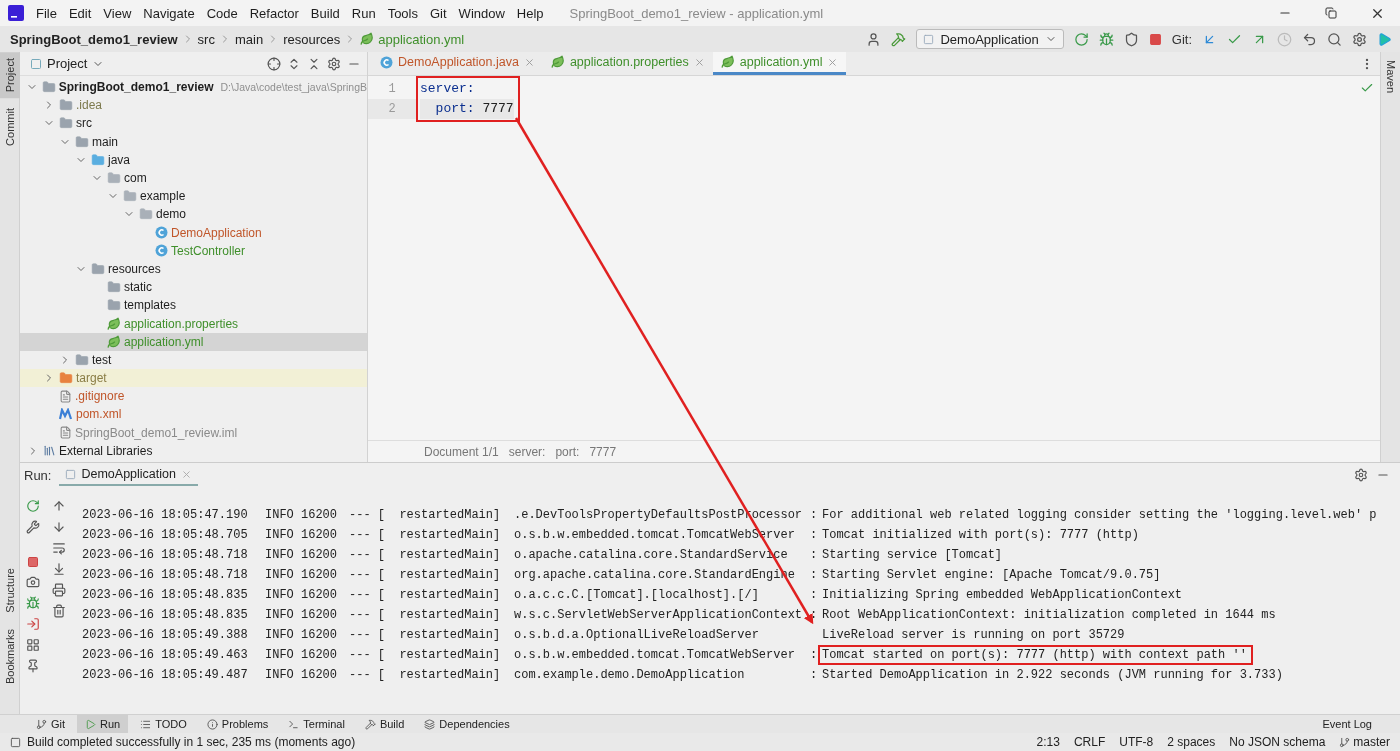  What do you see at coordinates (325, 13) in the screenshot?
I see `menu-item: Build` at bounding box center [325, 13].